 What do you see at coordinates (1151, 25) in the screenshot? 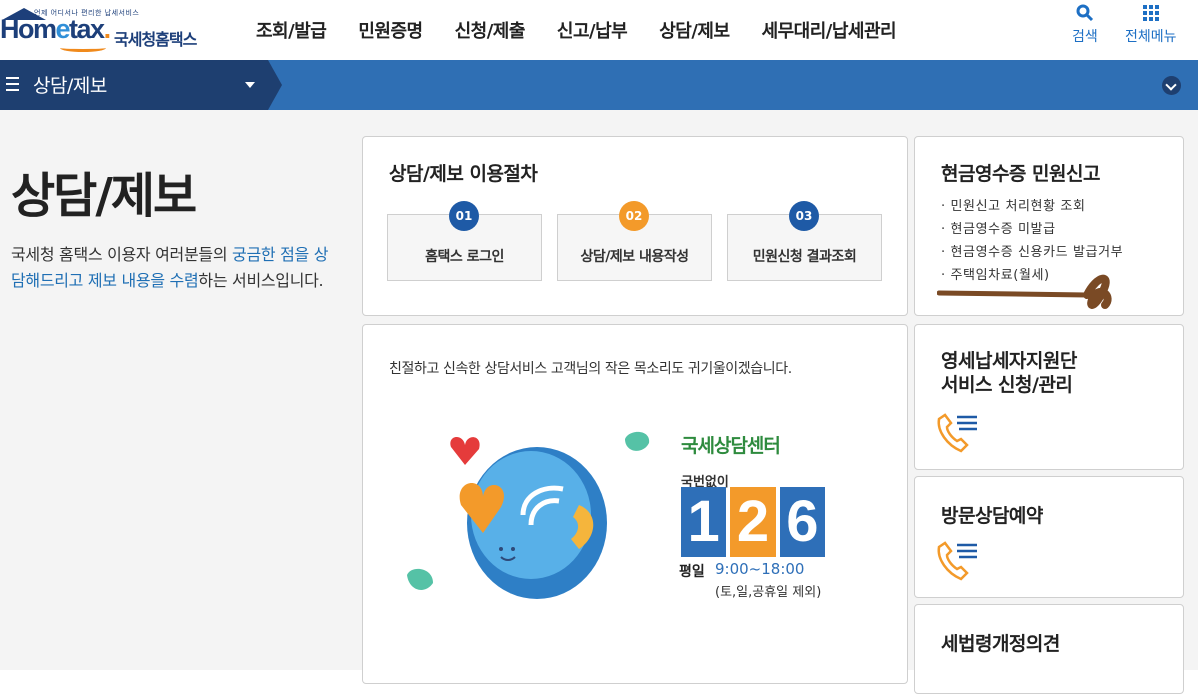
I see `all-menu-button: 전체메뉴` at bounding box center [1151, 25].